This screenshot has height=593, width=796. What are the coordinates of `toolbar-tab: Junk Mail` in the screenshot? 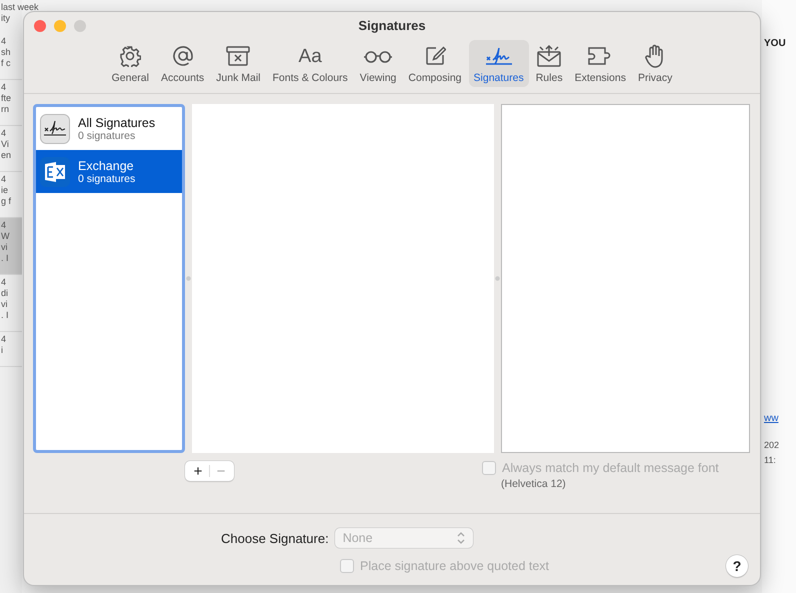 It's located at (238, 63).